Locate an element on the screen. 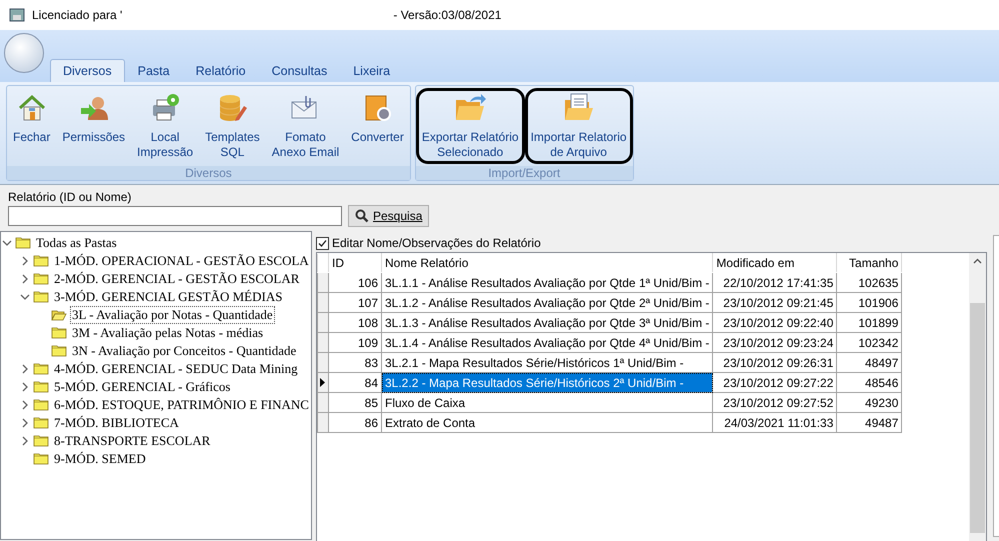  table-cell: 108 is located at coordinates (355, 322).